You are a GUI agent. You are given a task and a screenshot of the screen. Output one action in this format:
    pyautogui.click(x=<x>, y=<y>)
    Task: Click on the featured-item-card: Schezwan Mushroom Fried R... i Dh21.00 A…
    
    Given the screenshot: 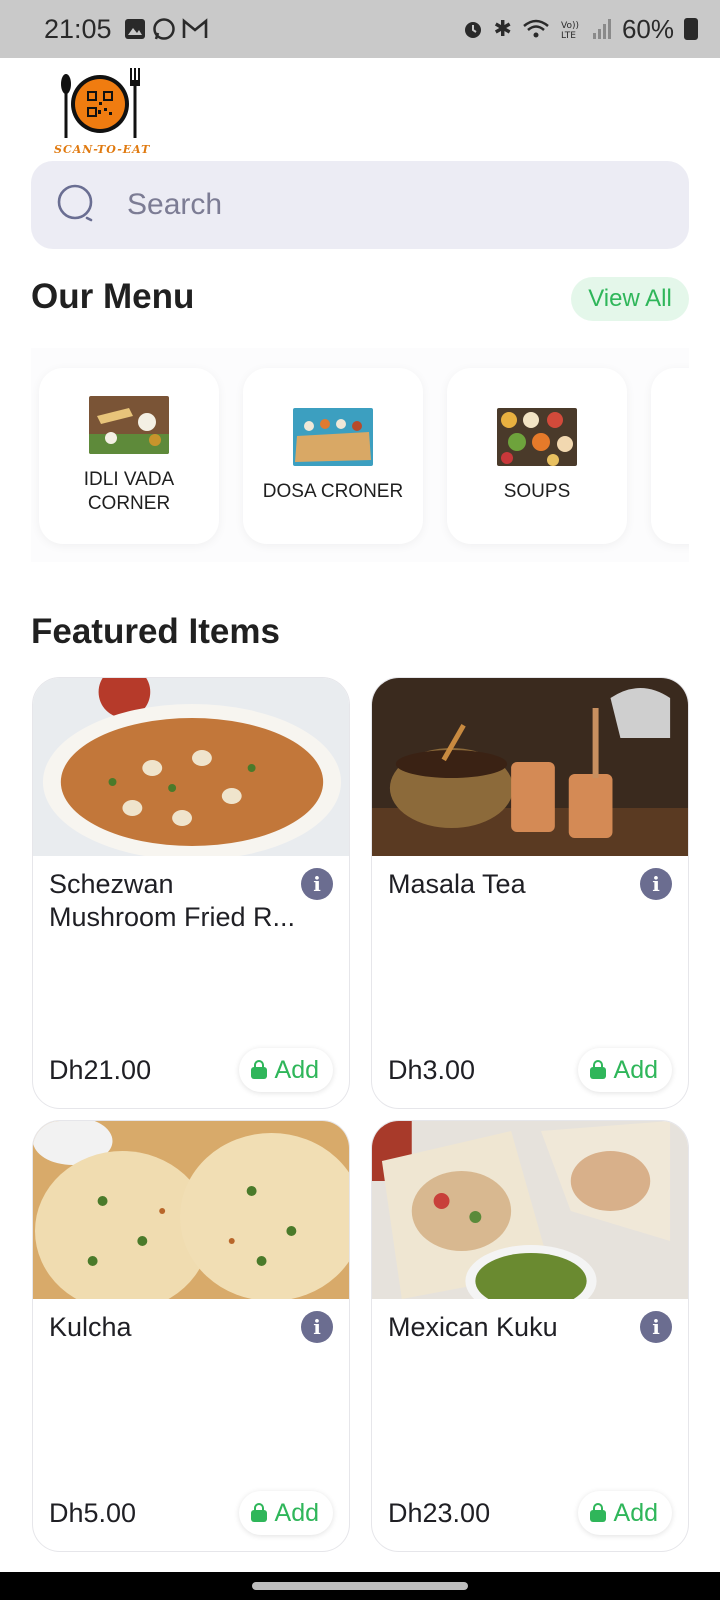 What is the action you would take?
    pyautogui.click(x=191, y=893)
    